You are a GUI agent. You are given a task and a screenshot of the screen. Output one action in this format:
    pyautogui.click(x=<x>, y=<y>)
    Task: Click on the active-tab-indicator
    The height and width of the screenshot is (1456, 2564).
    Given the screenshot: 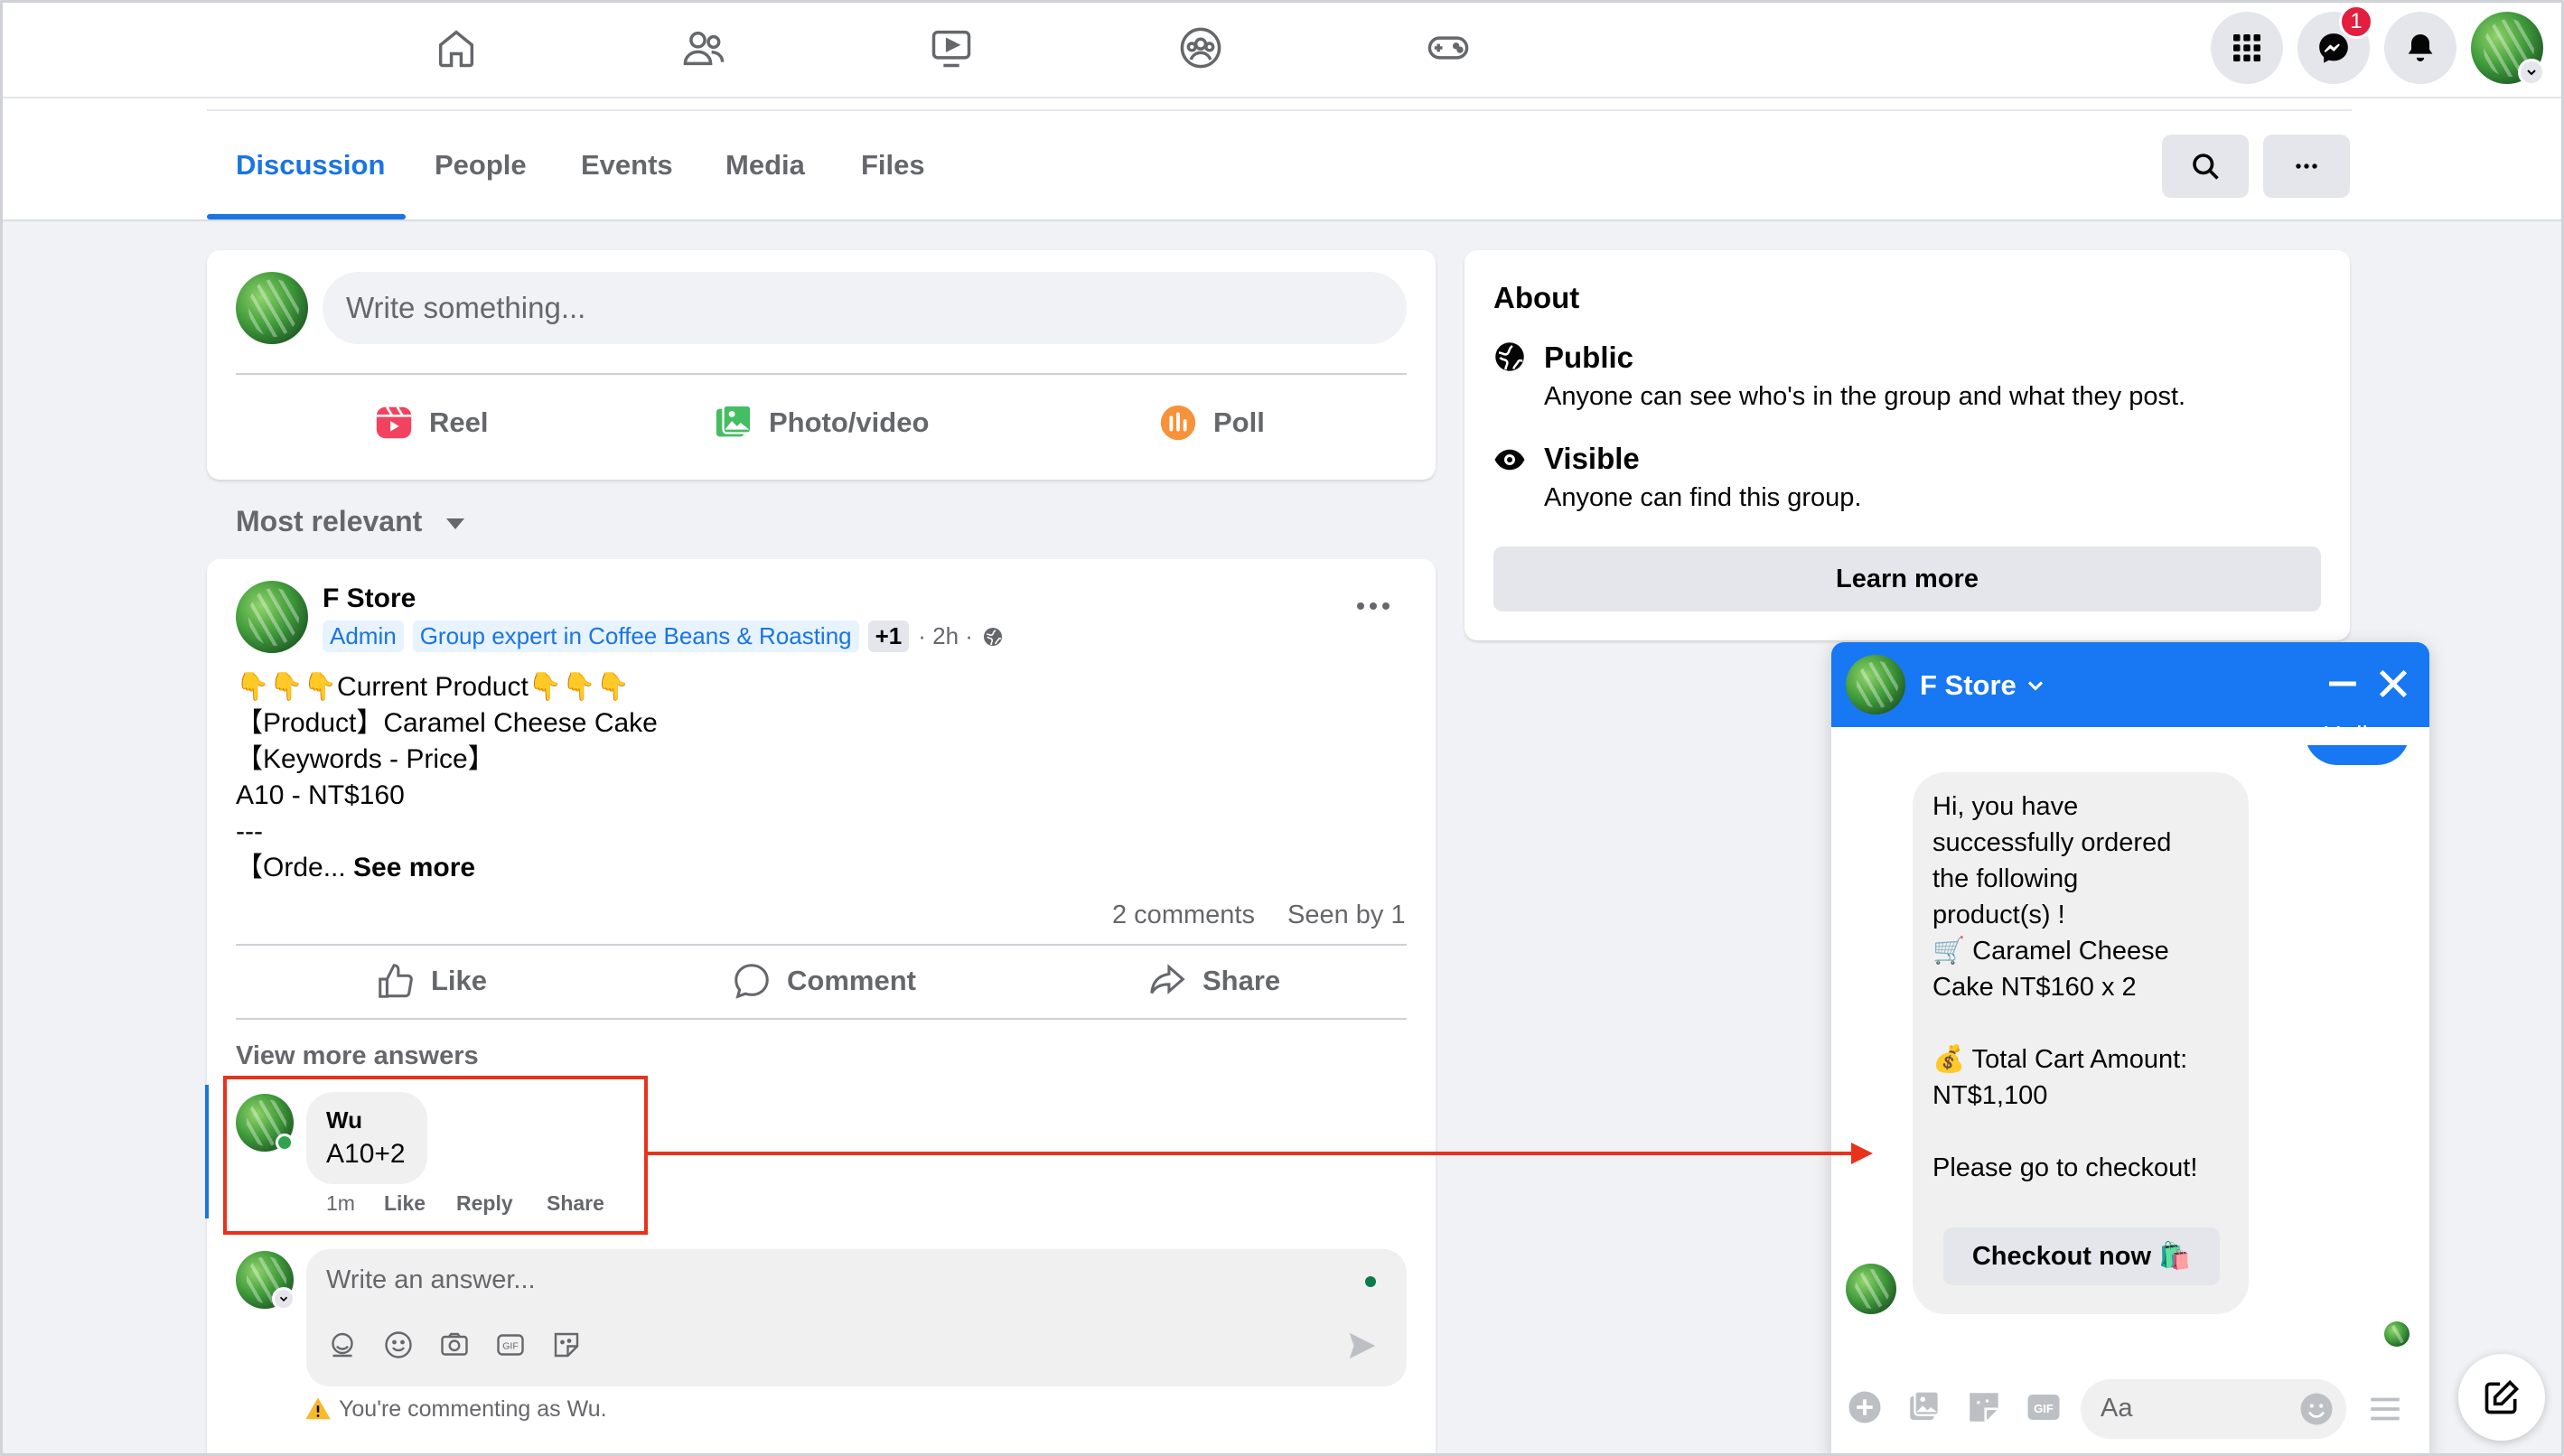 What is the action you would take?
    pyautogui.click(x=306, y=216)
    